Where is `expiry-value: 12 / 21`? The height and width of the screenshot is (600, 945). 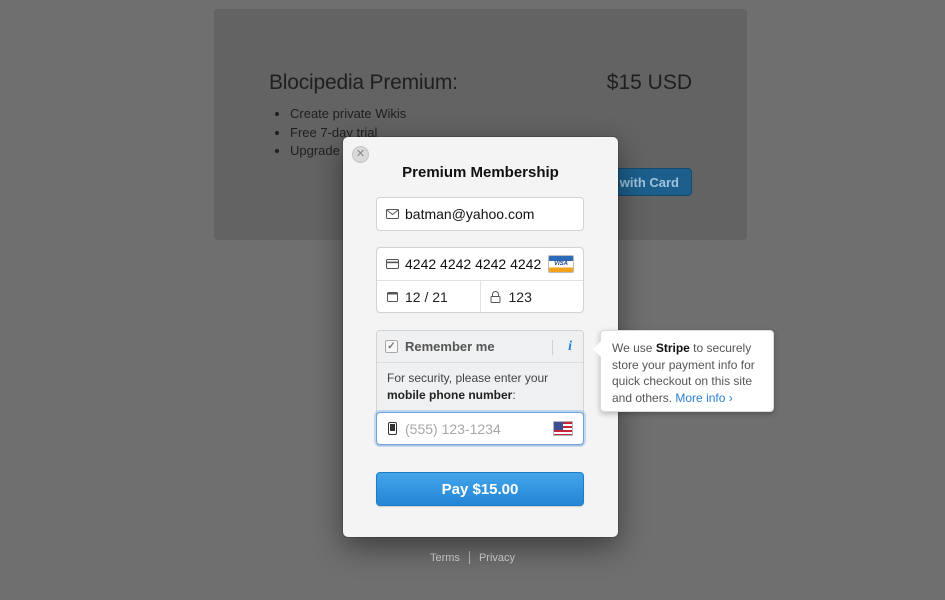
expiry-value: 12 / 21 is located at coordinates (426, 296).